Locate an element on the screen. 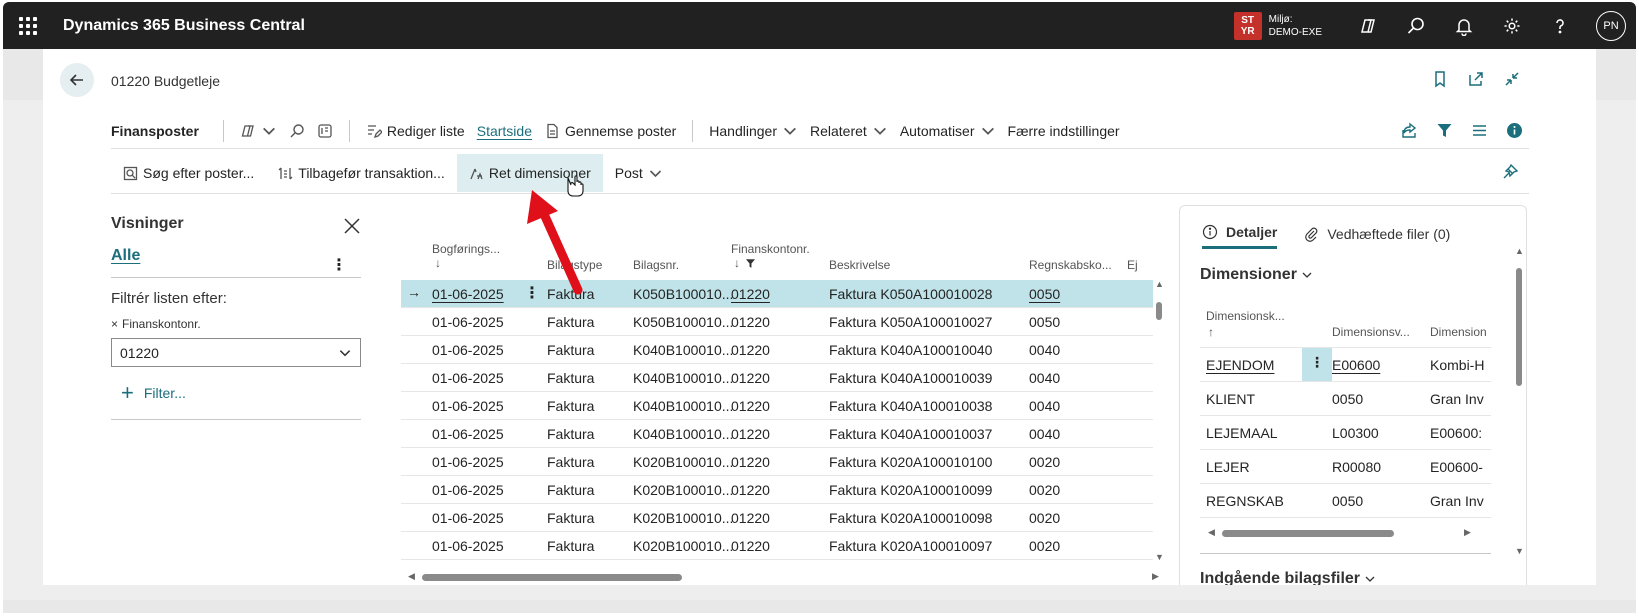  browse-entries-button: Gennemse poster is located at coordinates (610, 131).